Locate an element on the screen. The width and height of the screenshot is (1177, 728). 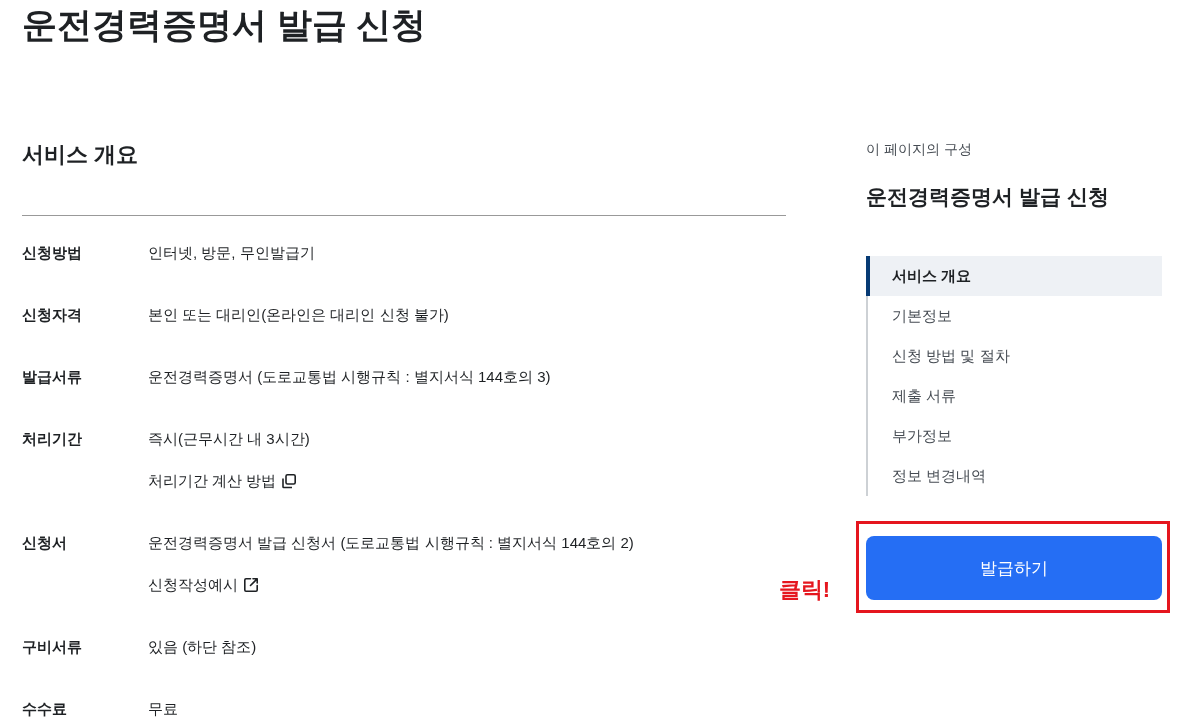
info-label: 신청방법 is located at coordinates (52, 253).